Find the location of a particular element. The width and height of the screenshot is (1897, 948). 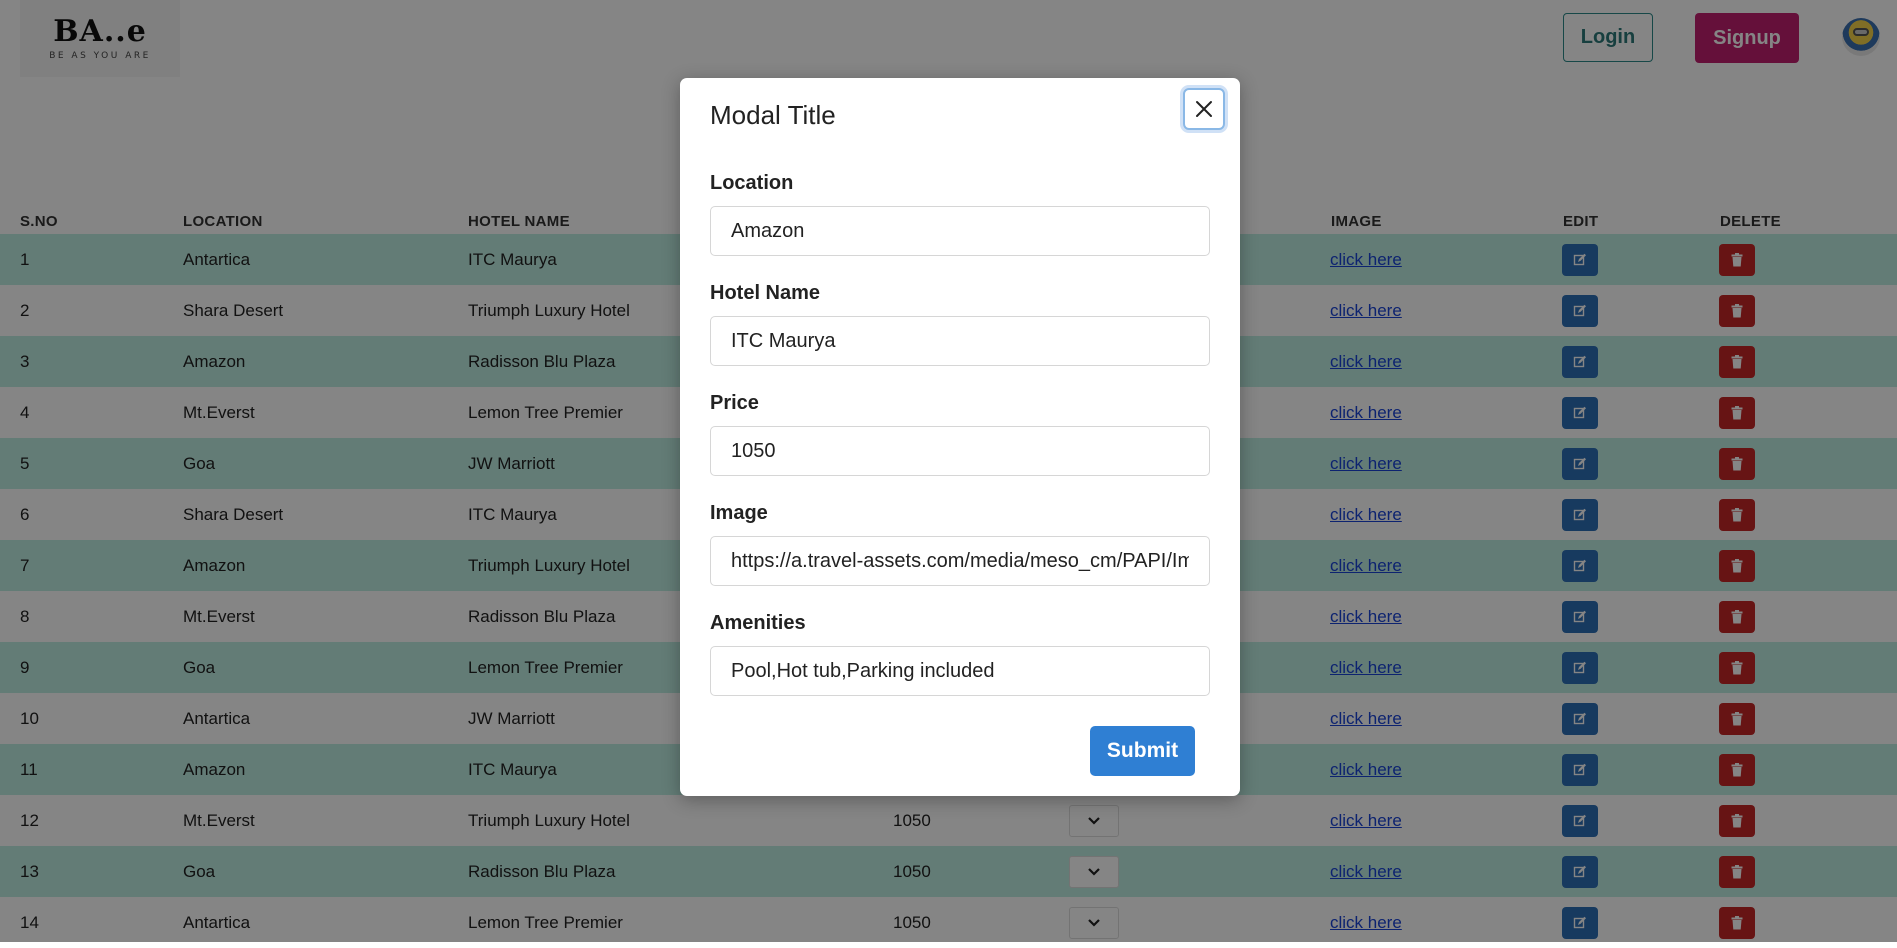

close-button is located at coordinates (1204, 109).